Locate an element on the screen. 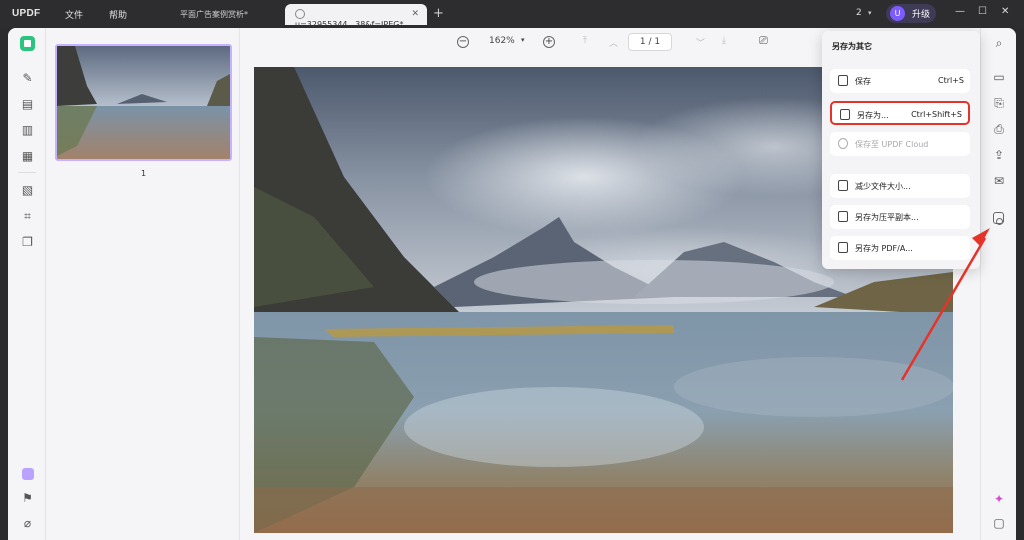  convert-icon: ⎘ is located at coordinates (999, 103).